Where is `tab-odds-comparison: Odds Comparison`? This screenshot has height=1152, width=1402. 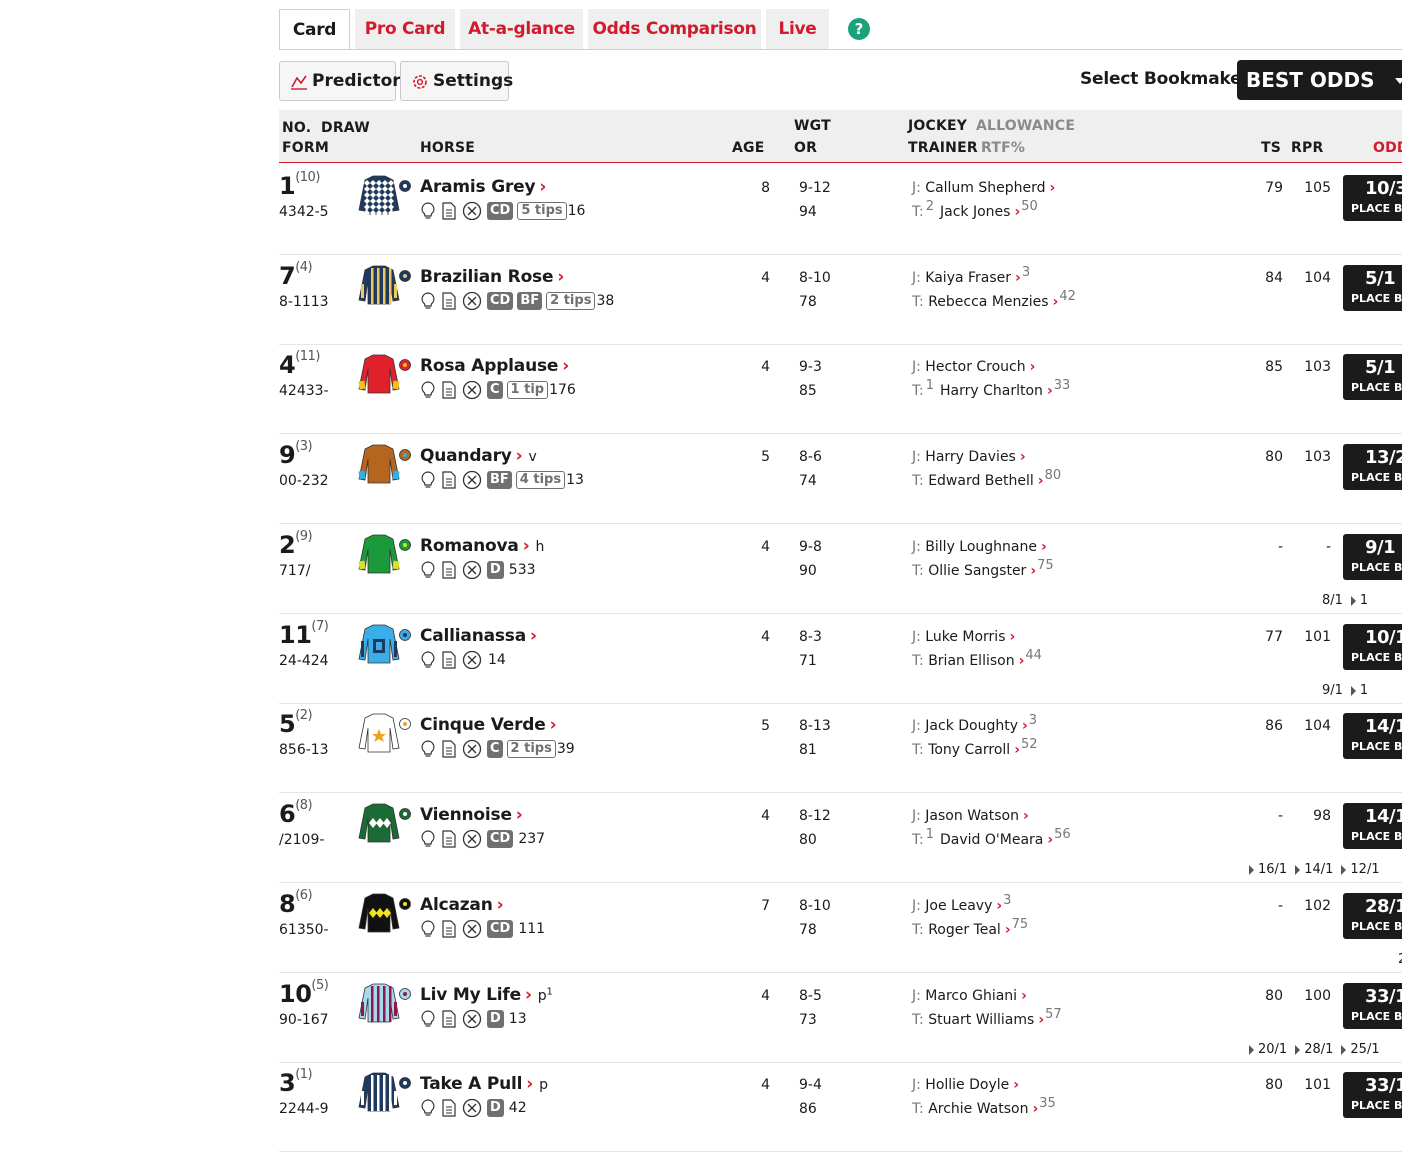
tab-odds-comparison: Odds Comparison is located at coordinates (674, 29).